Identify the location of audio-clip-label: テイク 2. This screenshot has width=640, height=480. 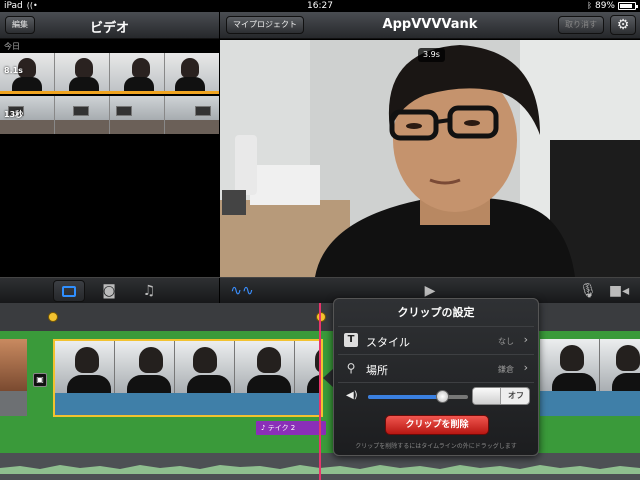
(281, 428).